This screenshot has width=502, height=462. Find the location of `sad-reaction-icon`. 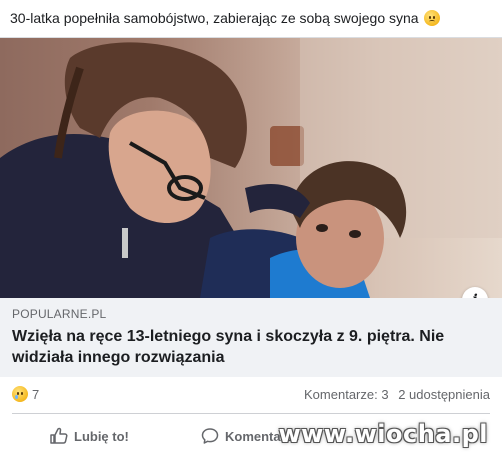

sad-reaction-icon is located at coordinates (20, 394).